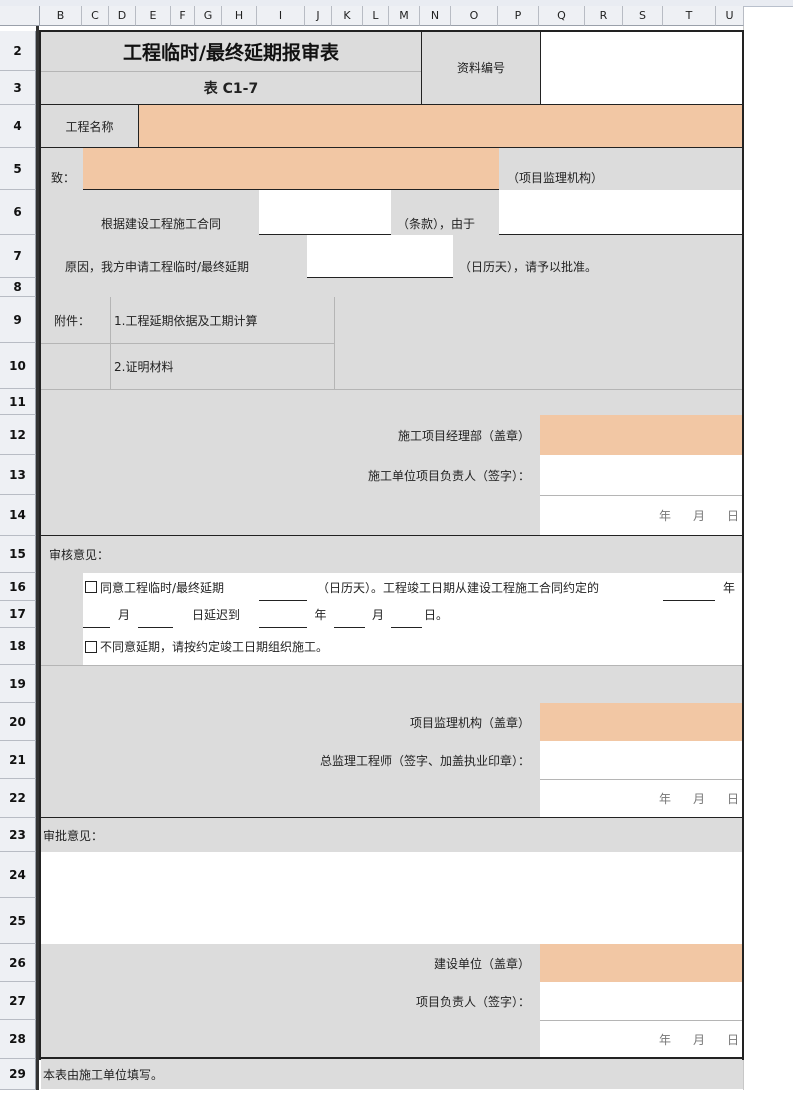 Image resolution: width=793 pixels, height=1097 pixels. Describe the element at coordinates (283, 614) in the screenshot. I see `new-year-field` at that location.